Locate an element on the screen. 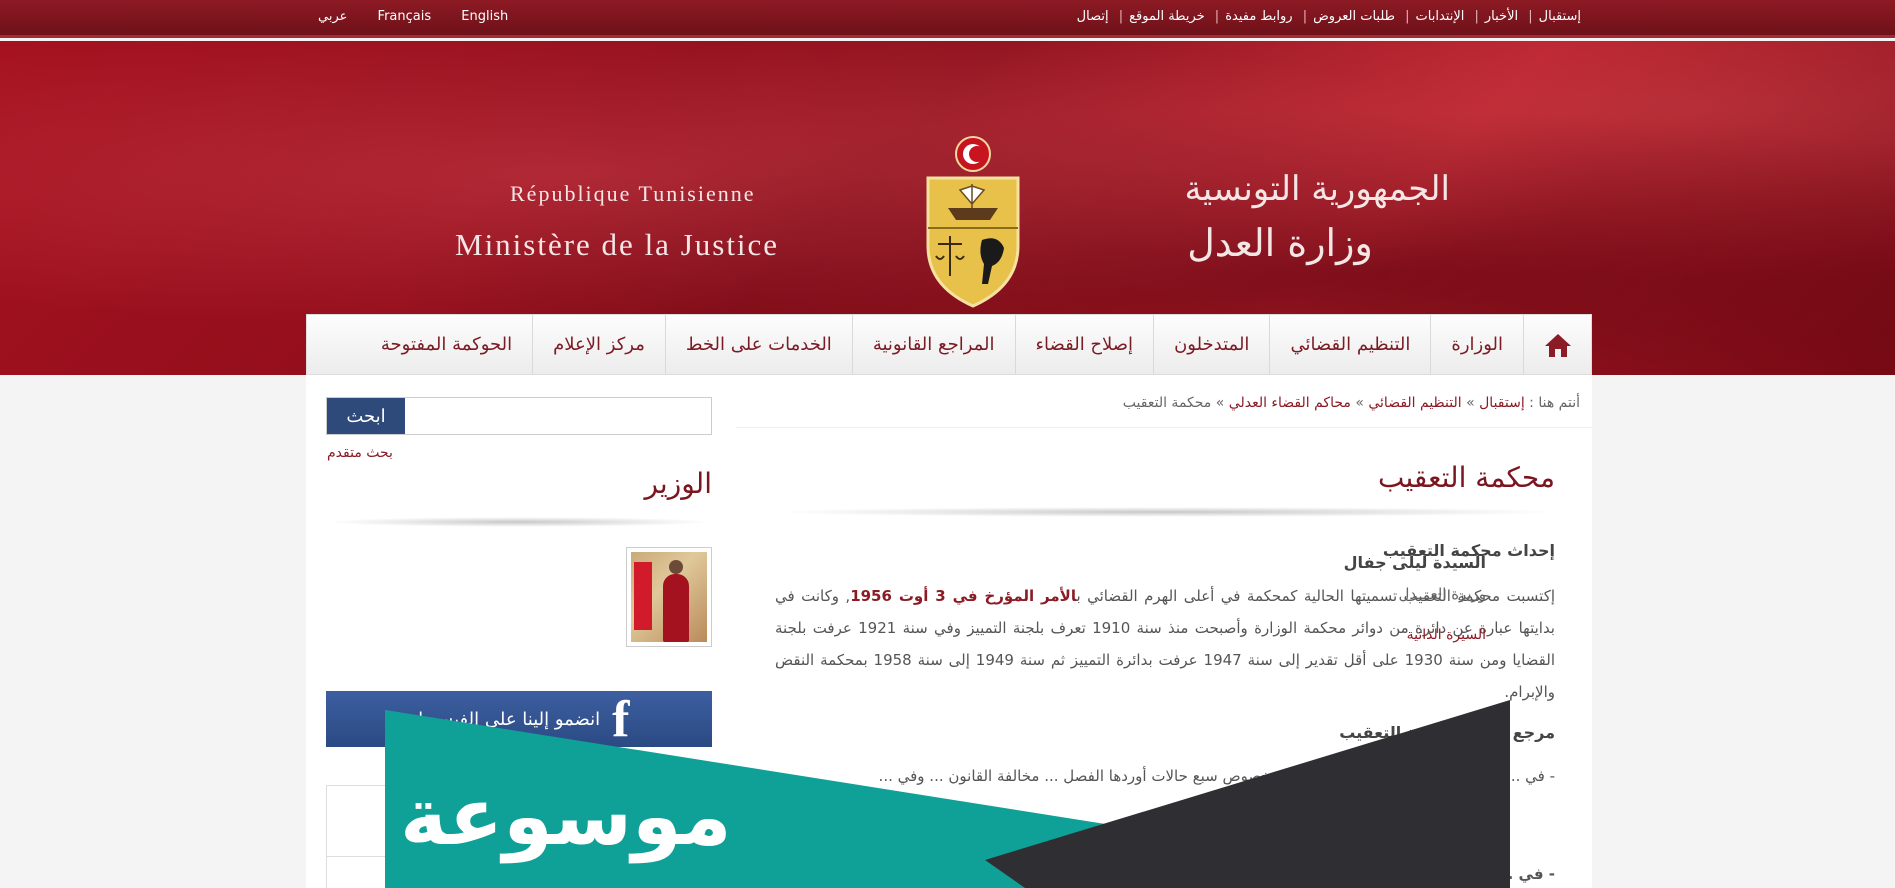  home-icon is located at coordinates (1557, 345).